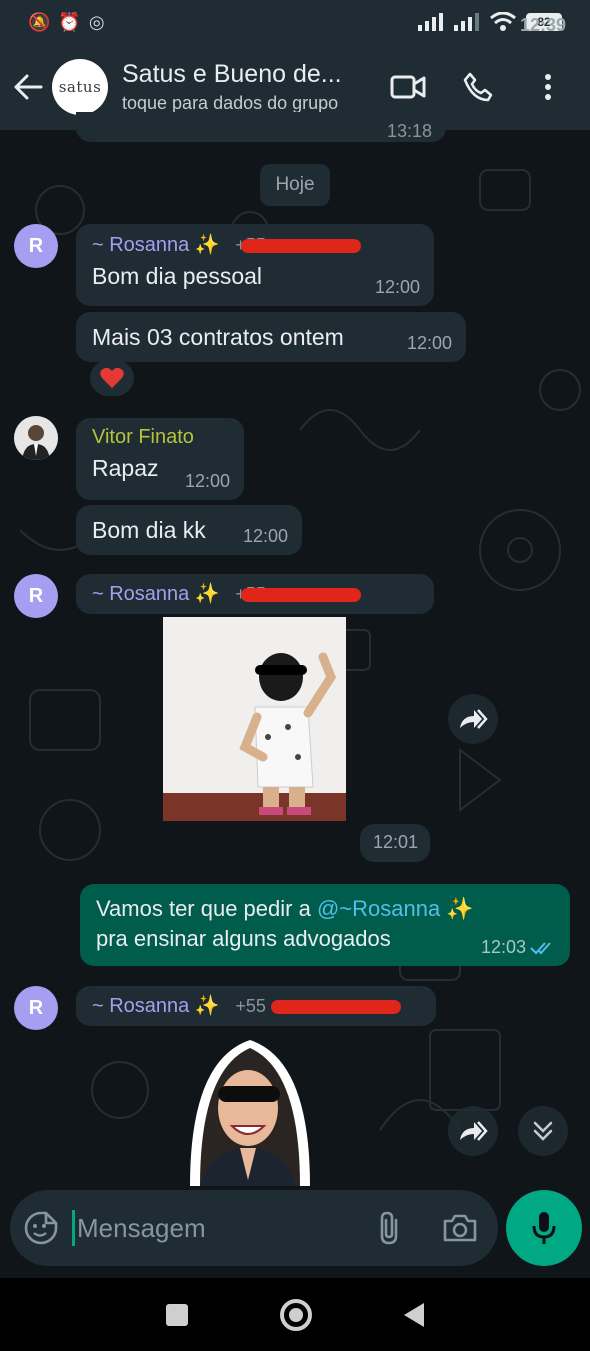 The width and height of the screenshot is (590, 1351). I want to click on more-options-icon, so click(548, 87).